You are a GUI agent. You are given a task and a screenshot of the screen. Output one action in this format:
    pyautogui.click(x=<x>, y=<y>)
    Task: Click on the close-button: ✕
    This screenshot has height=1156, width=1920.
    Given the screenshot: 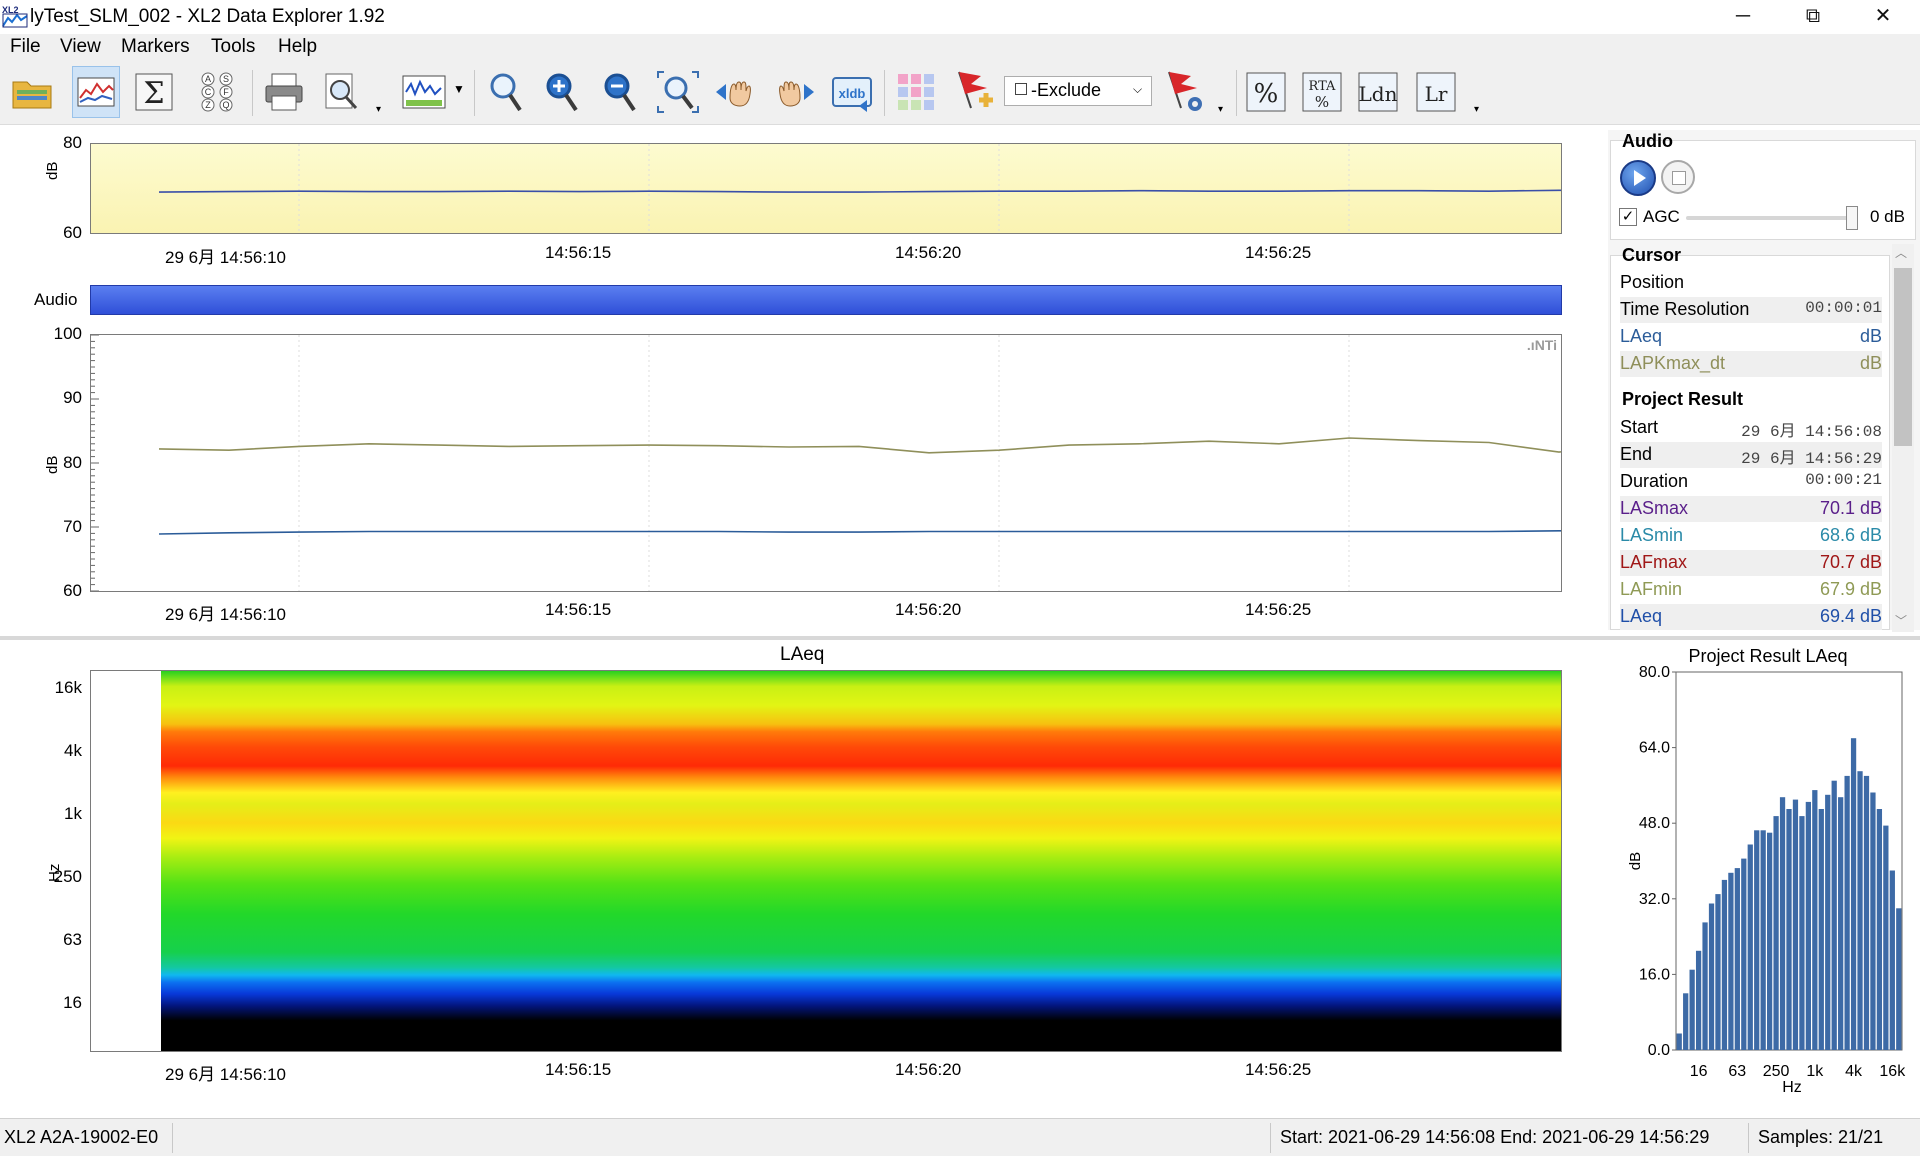 What is the action you would take?
    pyautogui.click(x=1883, y=17)
    